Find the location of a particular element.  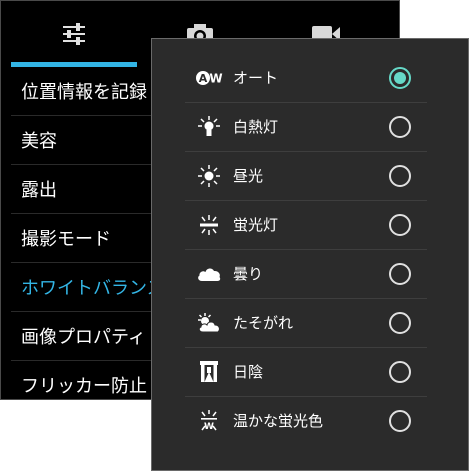

wb-option-auto: A W オート is located at coordinates (306, 78).